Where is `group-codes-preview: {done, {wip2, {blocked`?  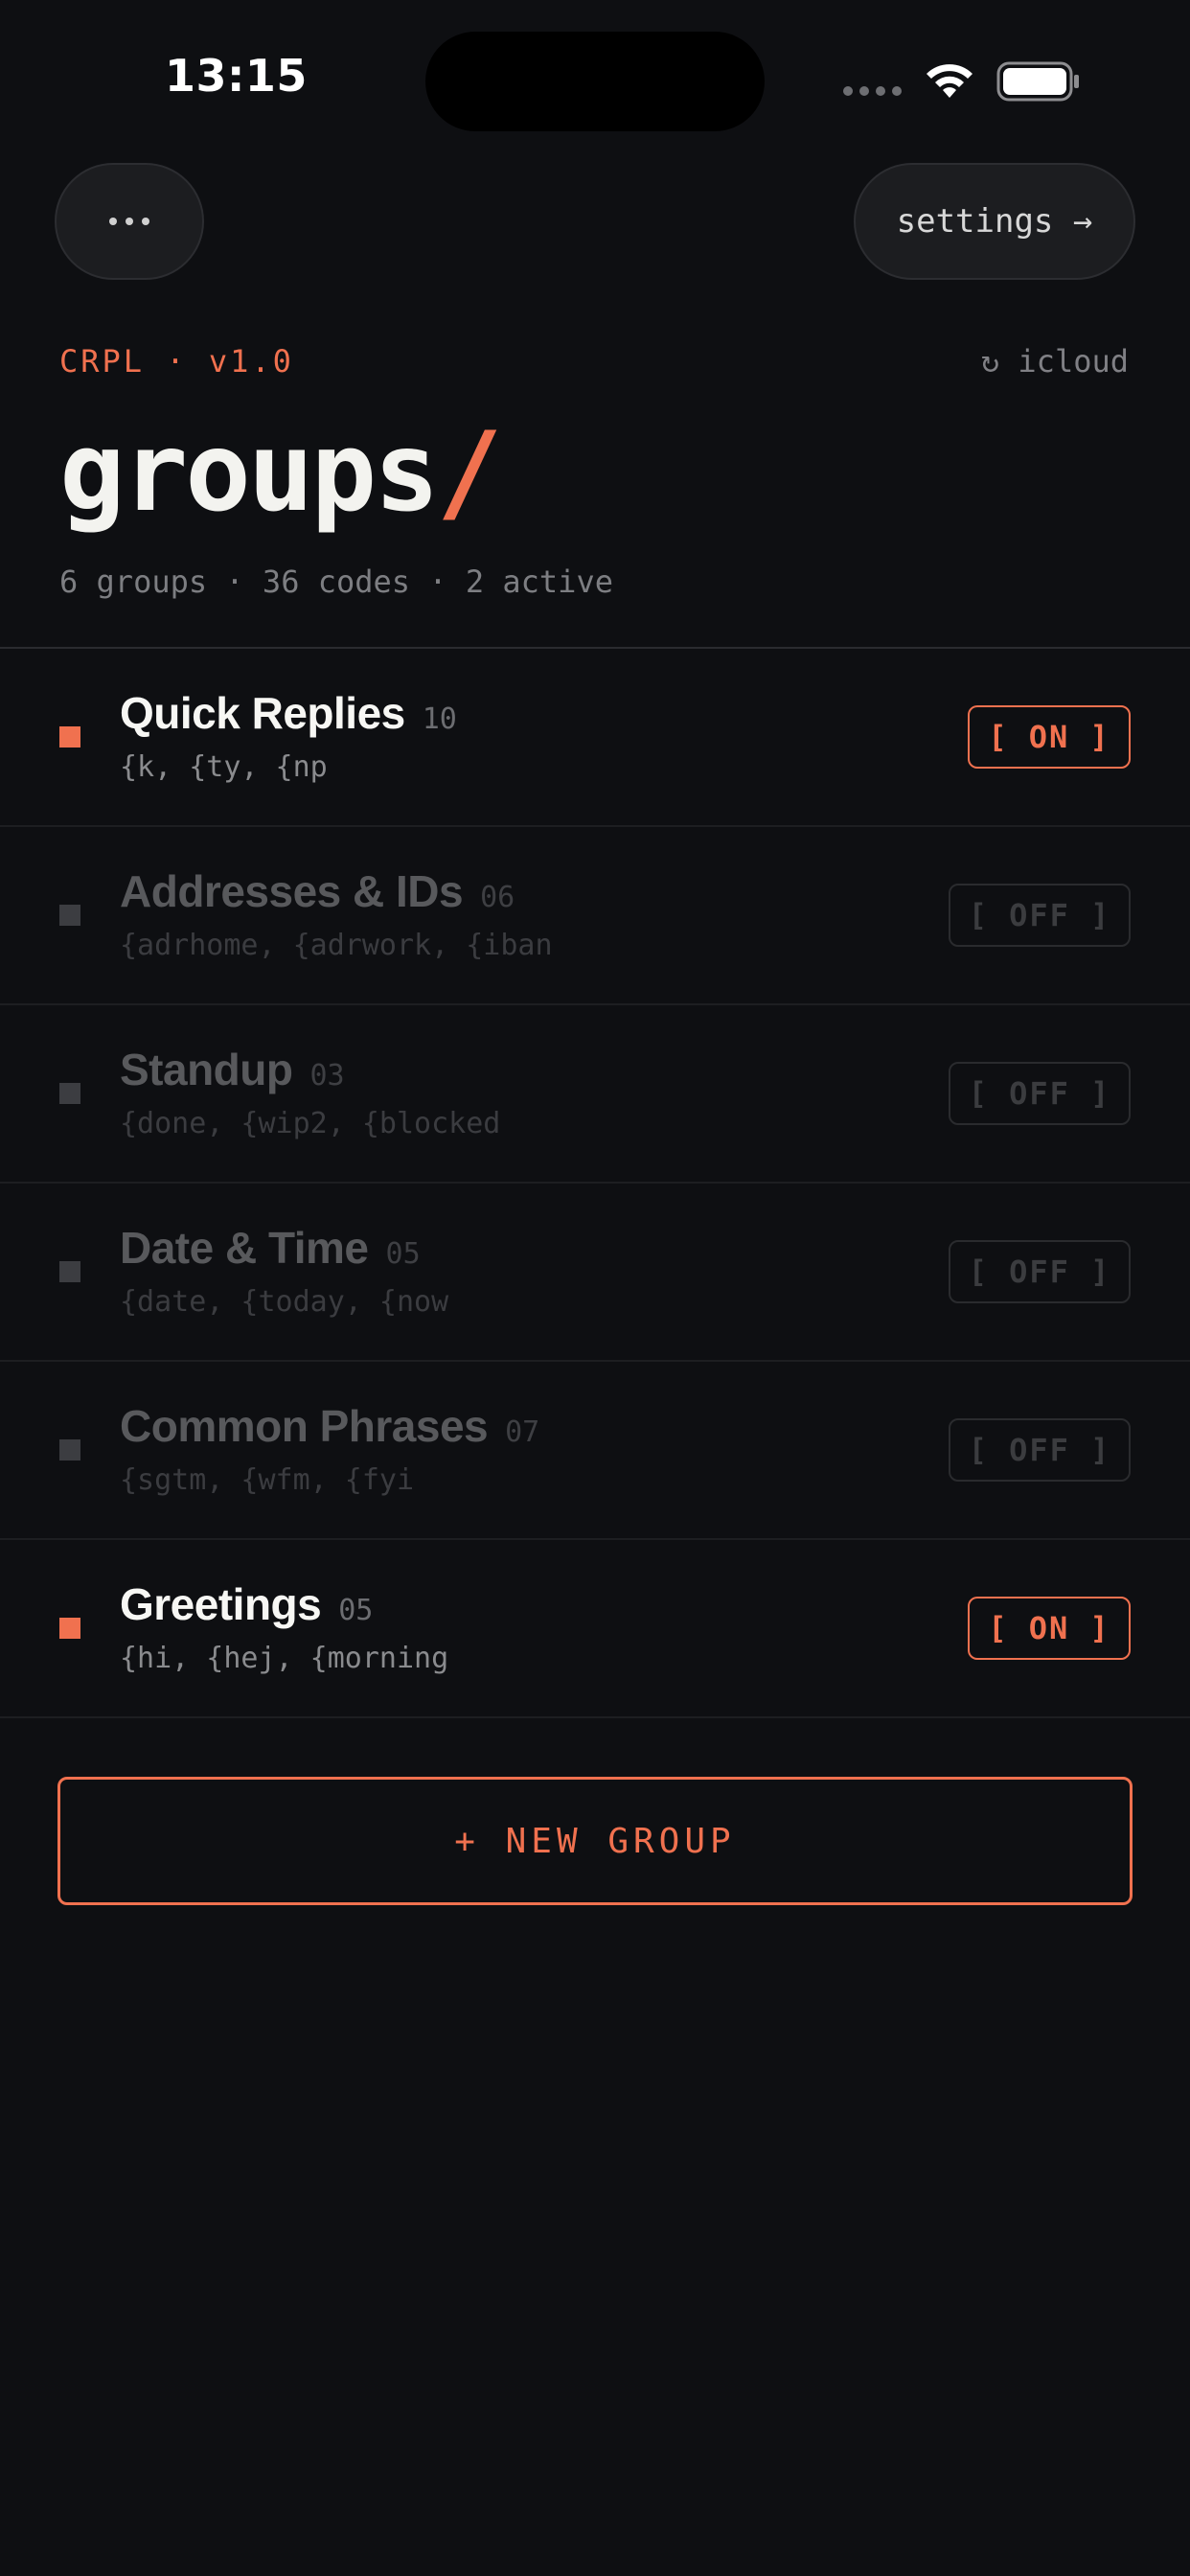 group-codes-preview: {done, {wip2, {blocked is located at coordinates (311, 1123).